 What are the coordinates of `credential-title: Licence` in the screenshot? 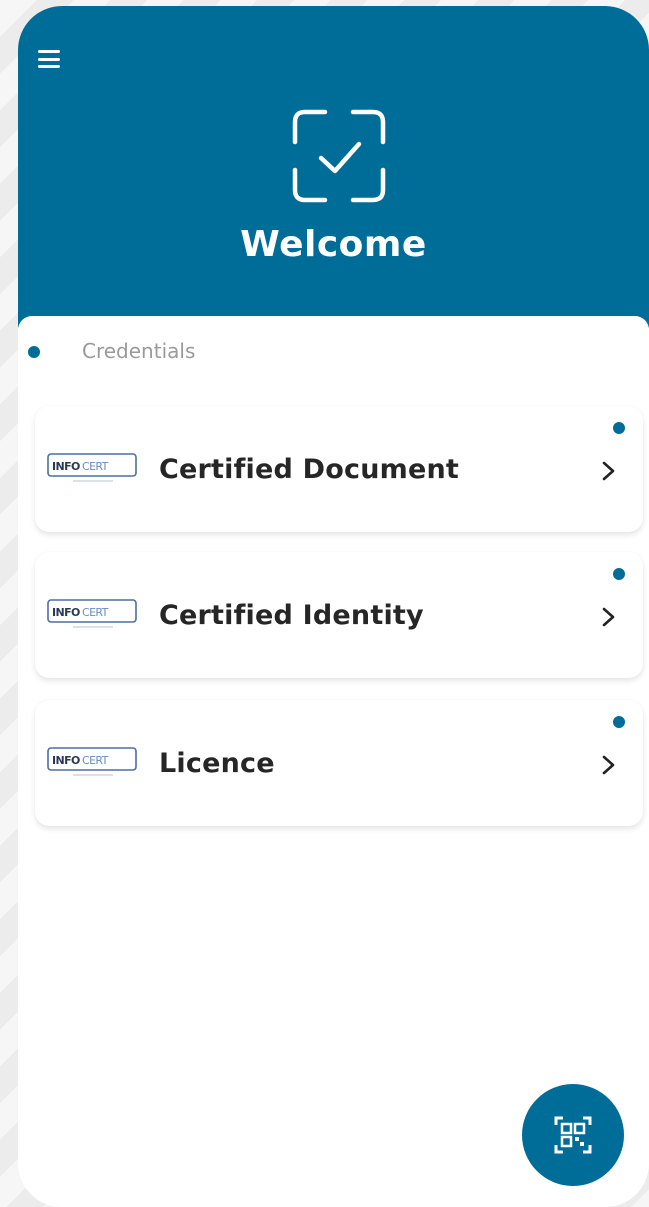 It's located at (217, 763).